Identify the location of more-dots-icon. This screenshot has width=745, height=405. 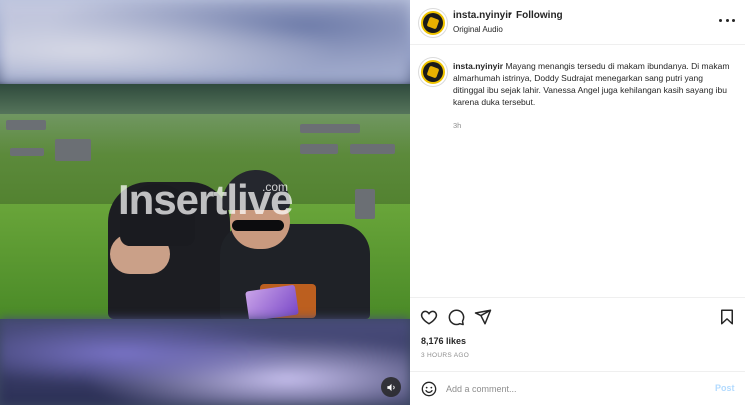
(727, 20).